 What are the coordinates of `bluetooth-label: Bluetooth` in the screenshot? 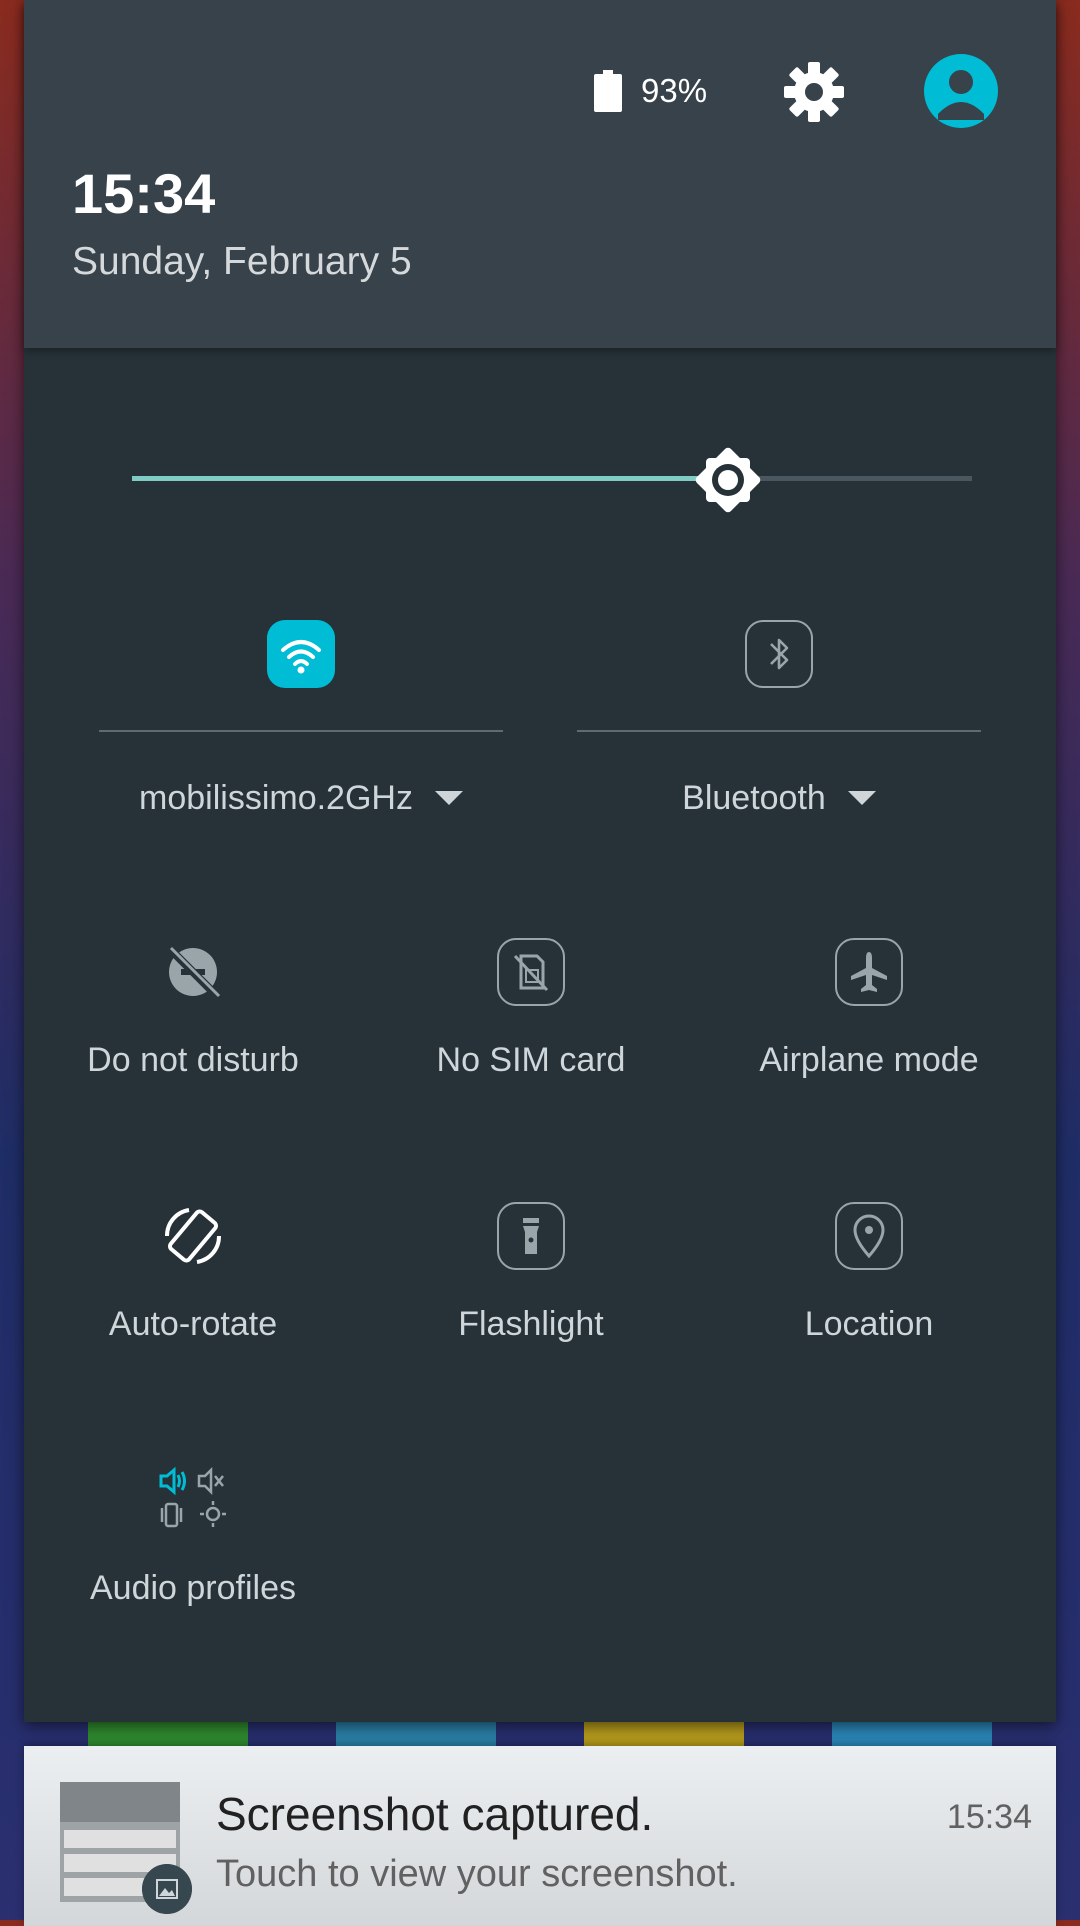 It's located at (754, 797).